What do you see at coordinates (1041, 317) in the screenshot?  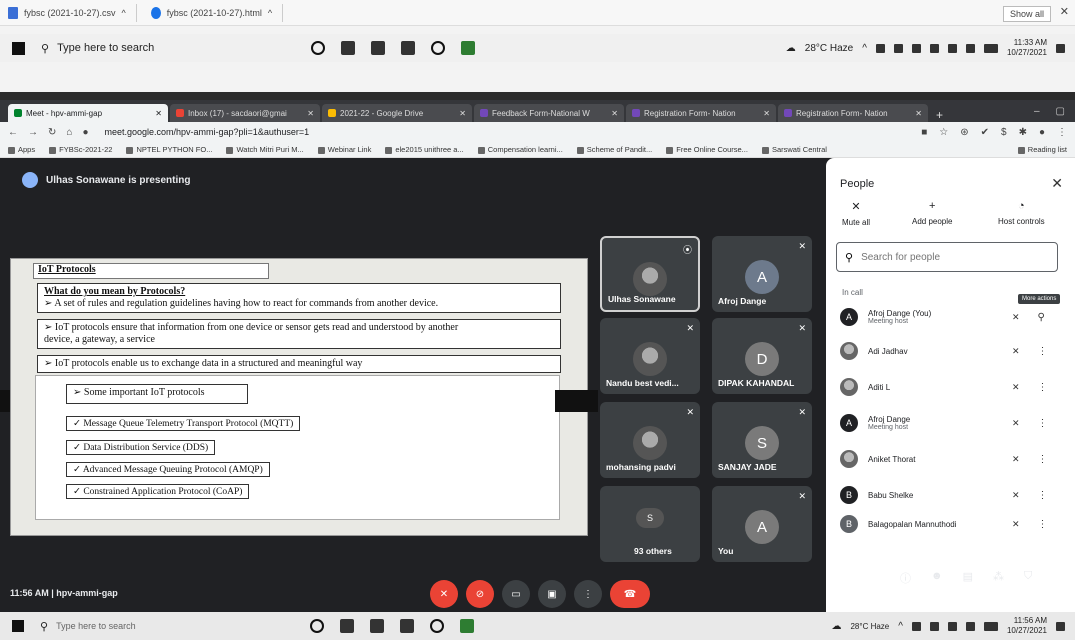 I see `pin-icon: ⚲` at bounding box center [1041, 317].